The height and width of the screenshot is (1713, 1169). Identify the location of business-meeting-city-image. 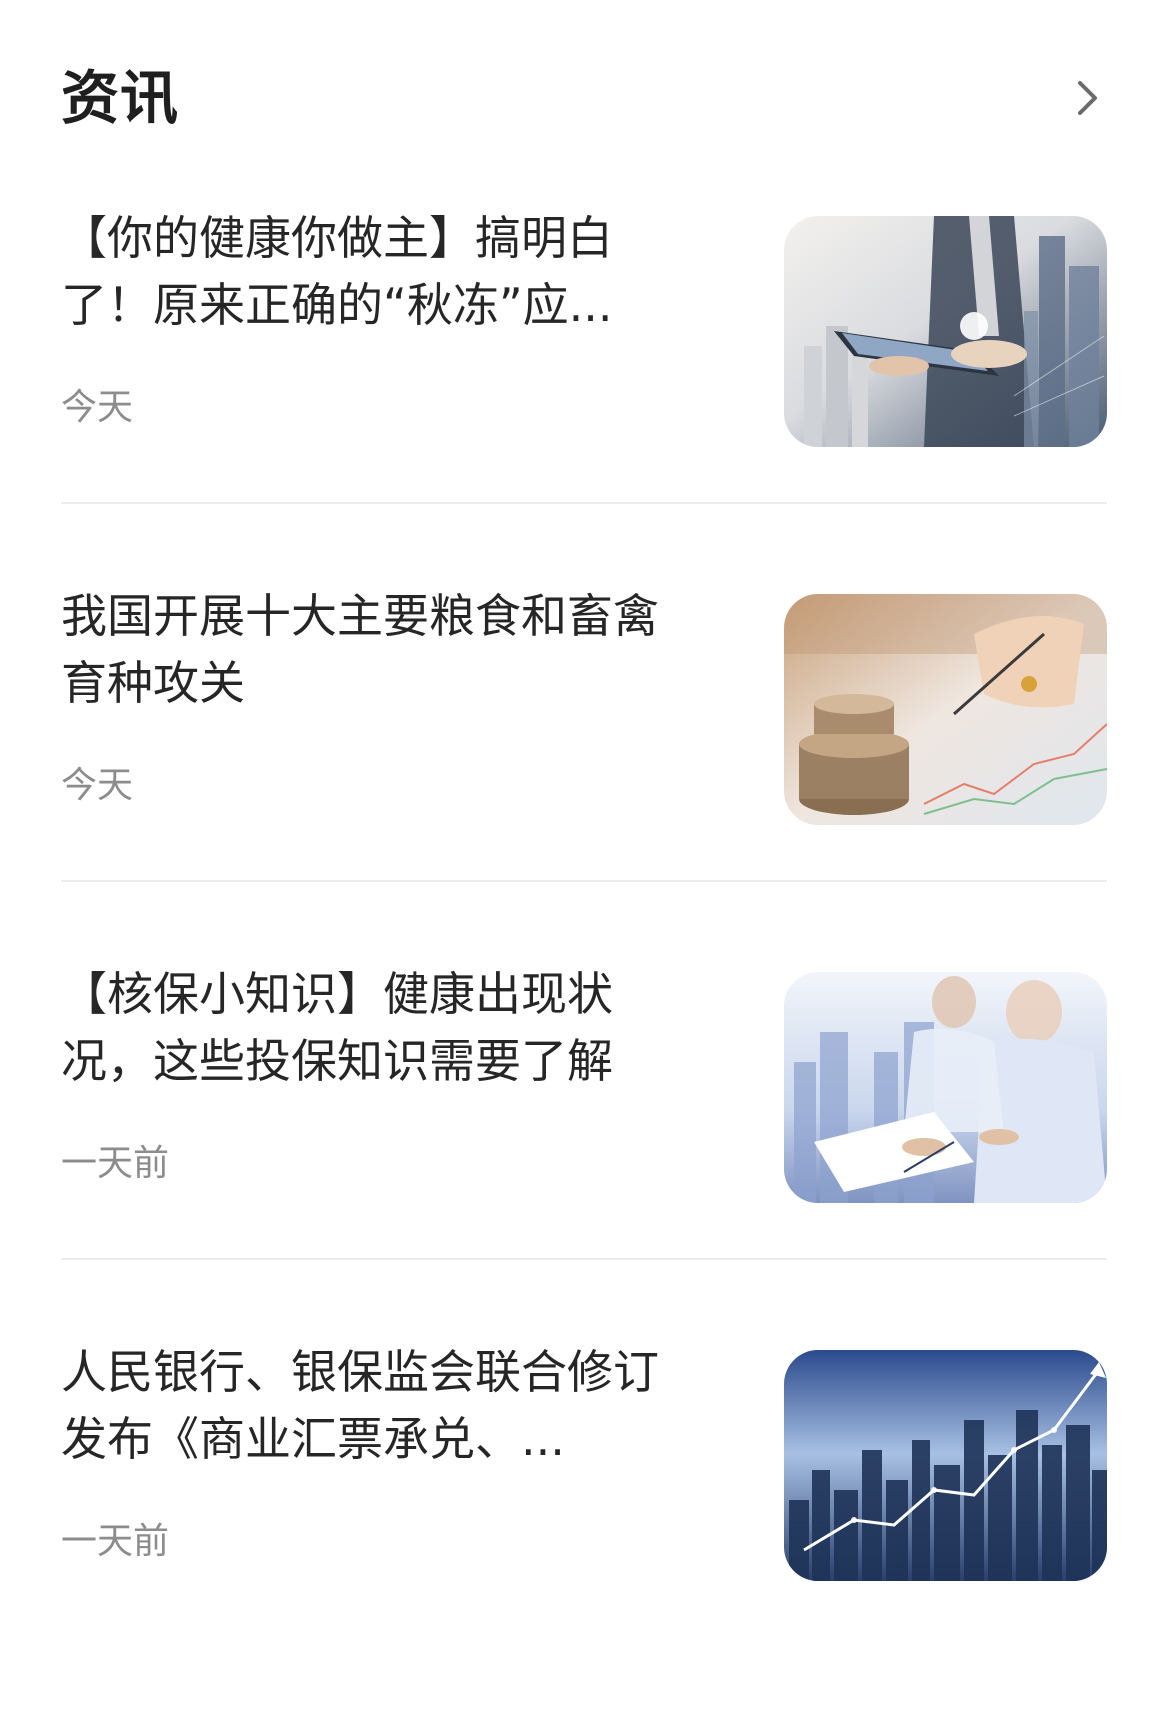
(945, 1087).